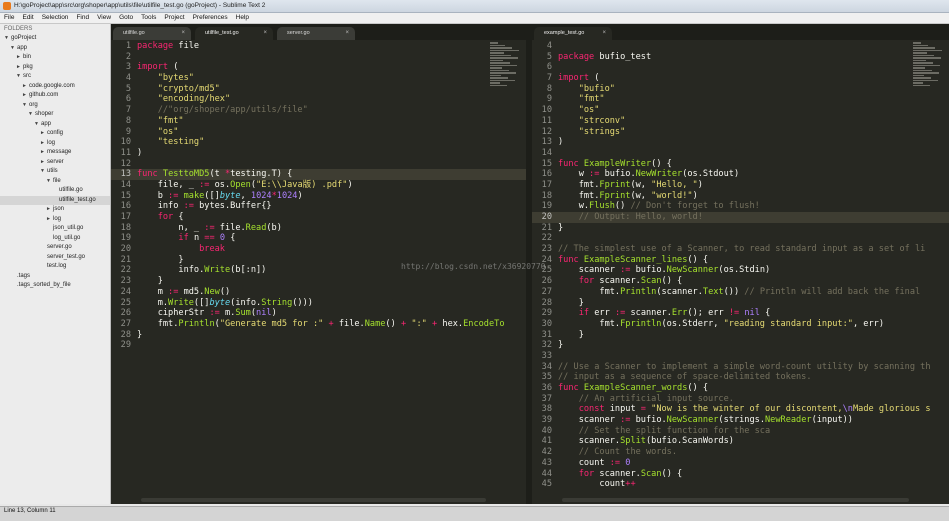 The height and width of the screenshot is (521, 949). What do you see at coordinates (318, 153) in the screenshot?
I see `code-line: 11)` at bounding box center [318, 153].